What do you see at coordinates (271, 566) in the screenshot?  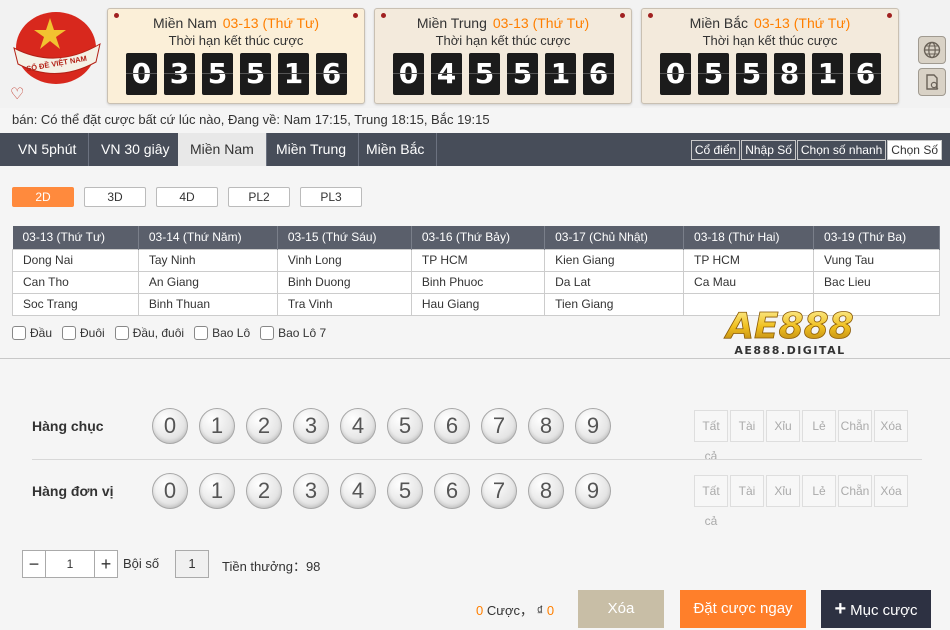 I see `prize-text: Tiền thưởng：98` at bounding box center [271, 566].